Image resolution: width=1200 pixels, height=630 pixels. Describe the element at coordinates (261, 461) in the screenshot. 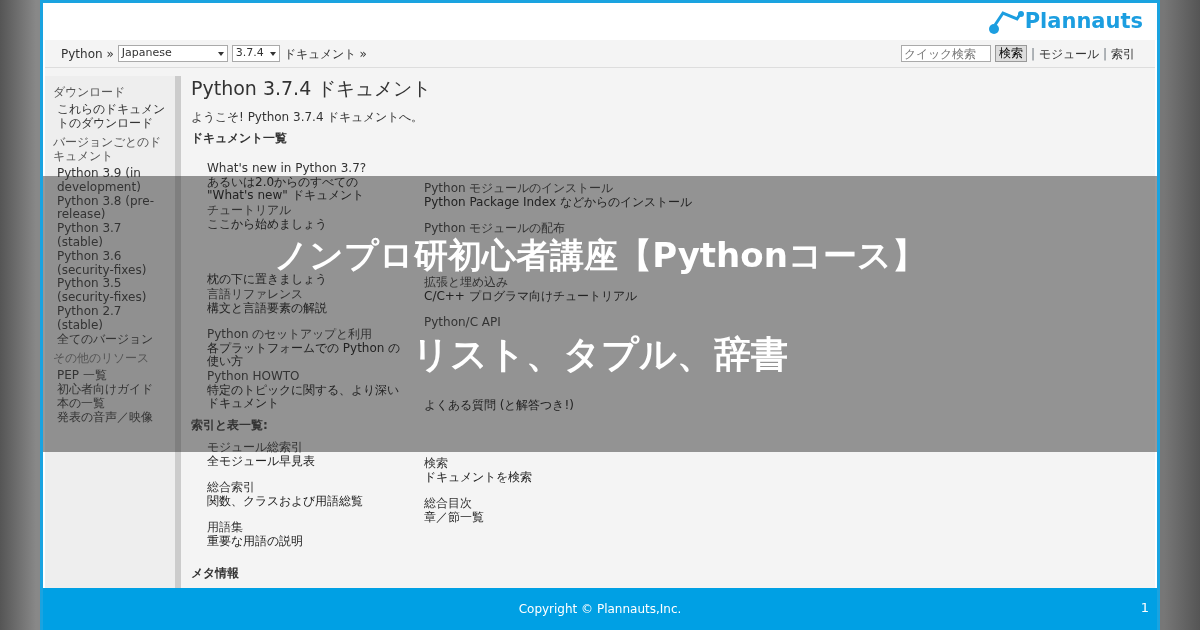

I see `doc-description: 全モジュール早見表` at that location.